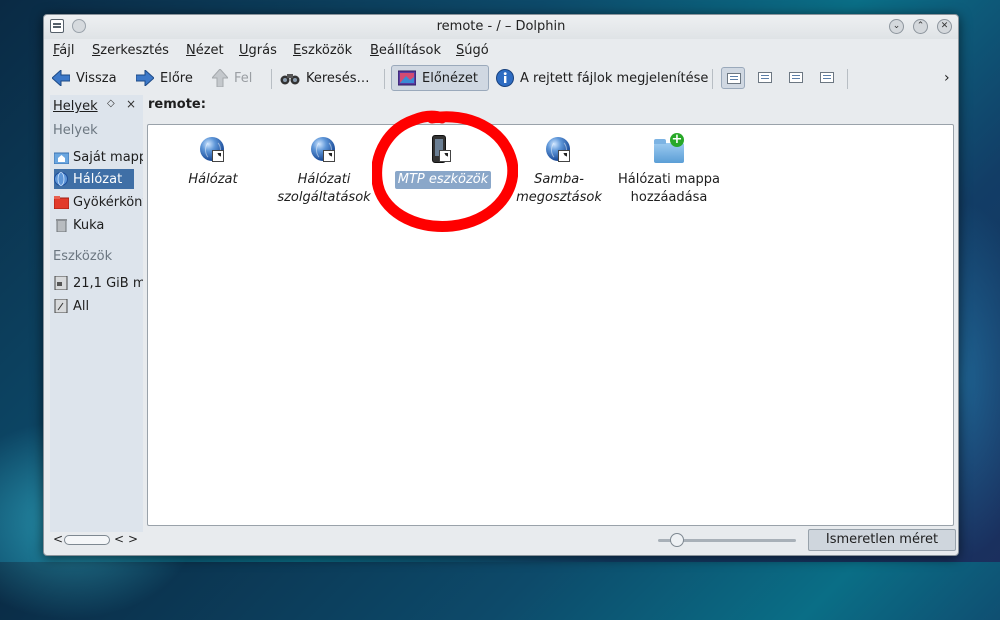 The image size is (1000, 620). I want to click on place-root-label: Gyökérkönyvtár, so click(108, 202).